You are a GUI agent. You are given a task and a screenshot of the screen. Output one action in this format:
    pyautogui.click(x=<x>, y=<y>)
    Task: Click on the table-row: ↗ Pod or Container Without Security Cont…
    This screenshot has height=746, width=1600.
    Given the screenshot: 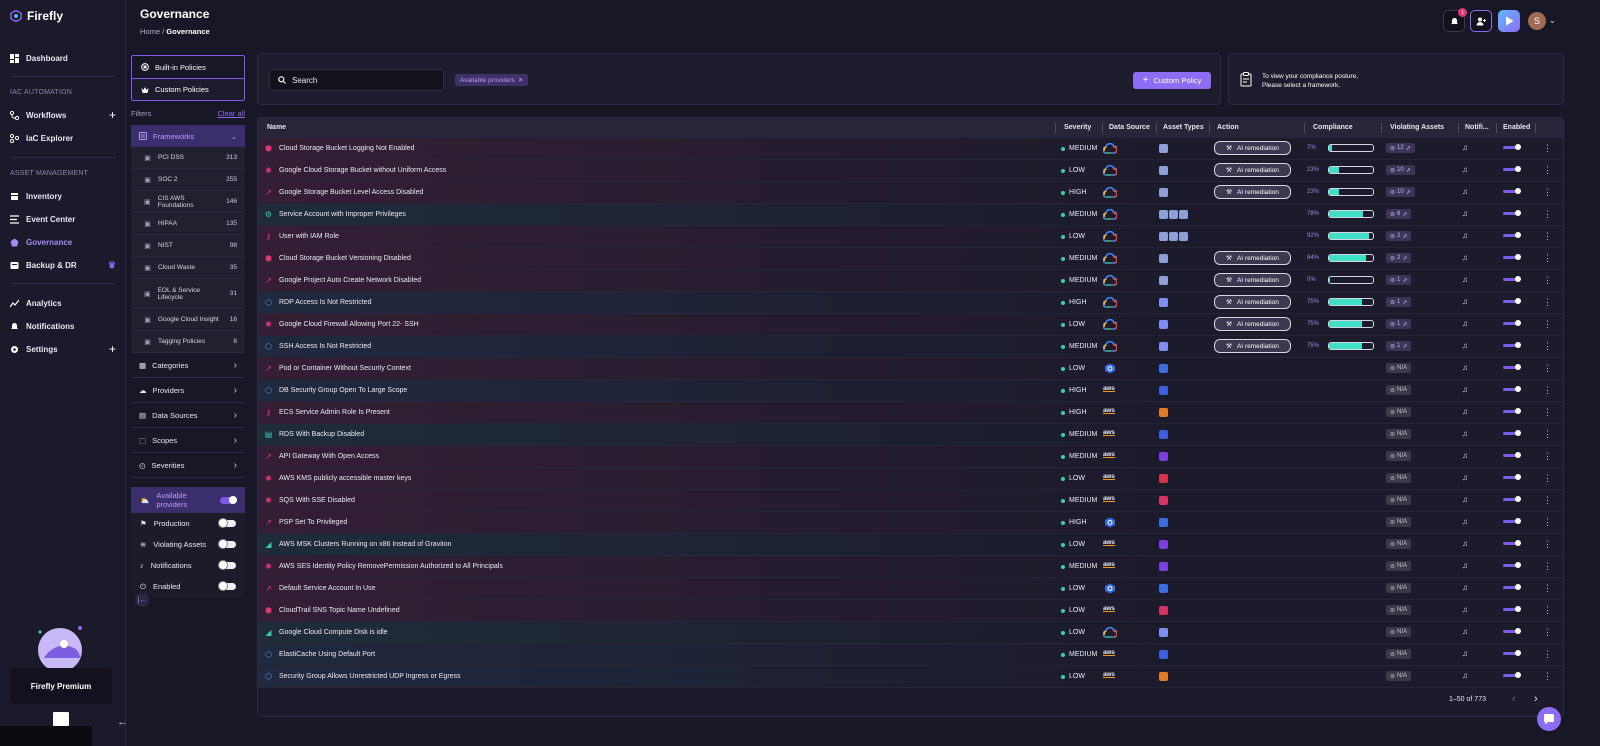 What is the action you would take?
    pyautogui.click(x=910, y=369)
    